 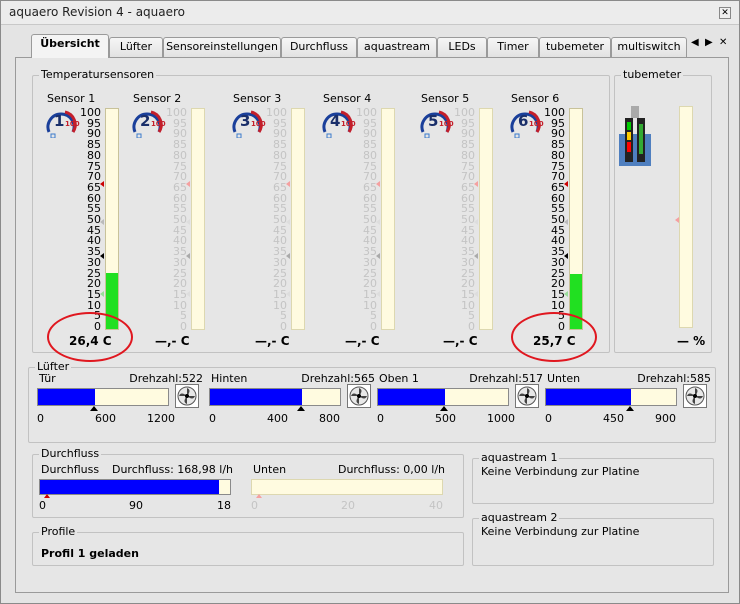 I want to click on tab-scroll-right-icon: ▶, so click(x=709, y=42).